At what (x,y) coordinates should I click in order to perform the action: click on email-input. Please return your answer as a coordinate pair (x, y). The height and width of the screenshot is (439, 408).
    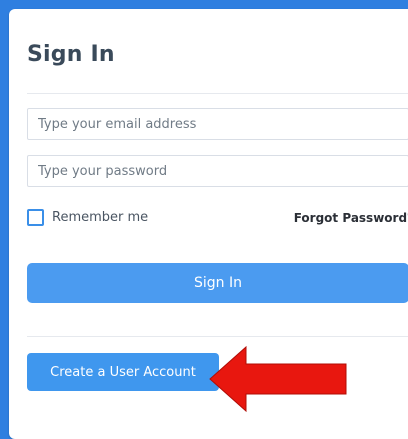
    Looking at the image, I should click on (217, 124).